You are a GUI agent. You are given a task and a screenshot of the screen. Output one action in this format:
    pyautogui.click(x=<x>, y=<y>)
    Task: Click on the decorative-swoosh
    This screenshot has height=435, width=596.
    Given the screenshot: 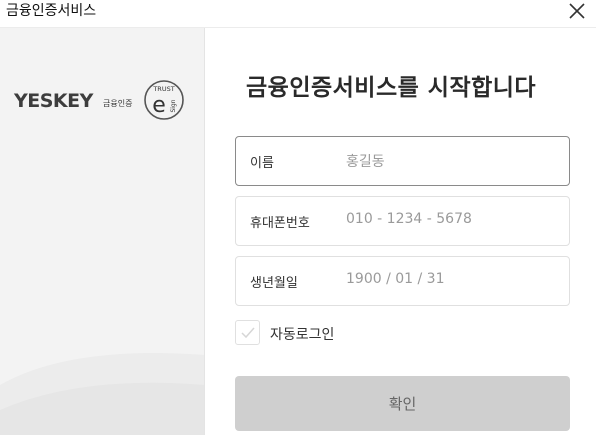 What is the action you would take?
    pyautogui.click(x=102, y=394)
    